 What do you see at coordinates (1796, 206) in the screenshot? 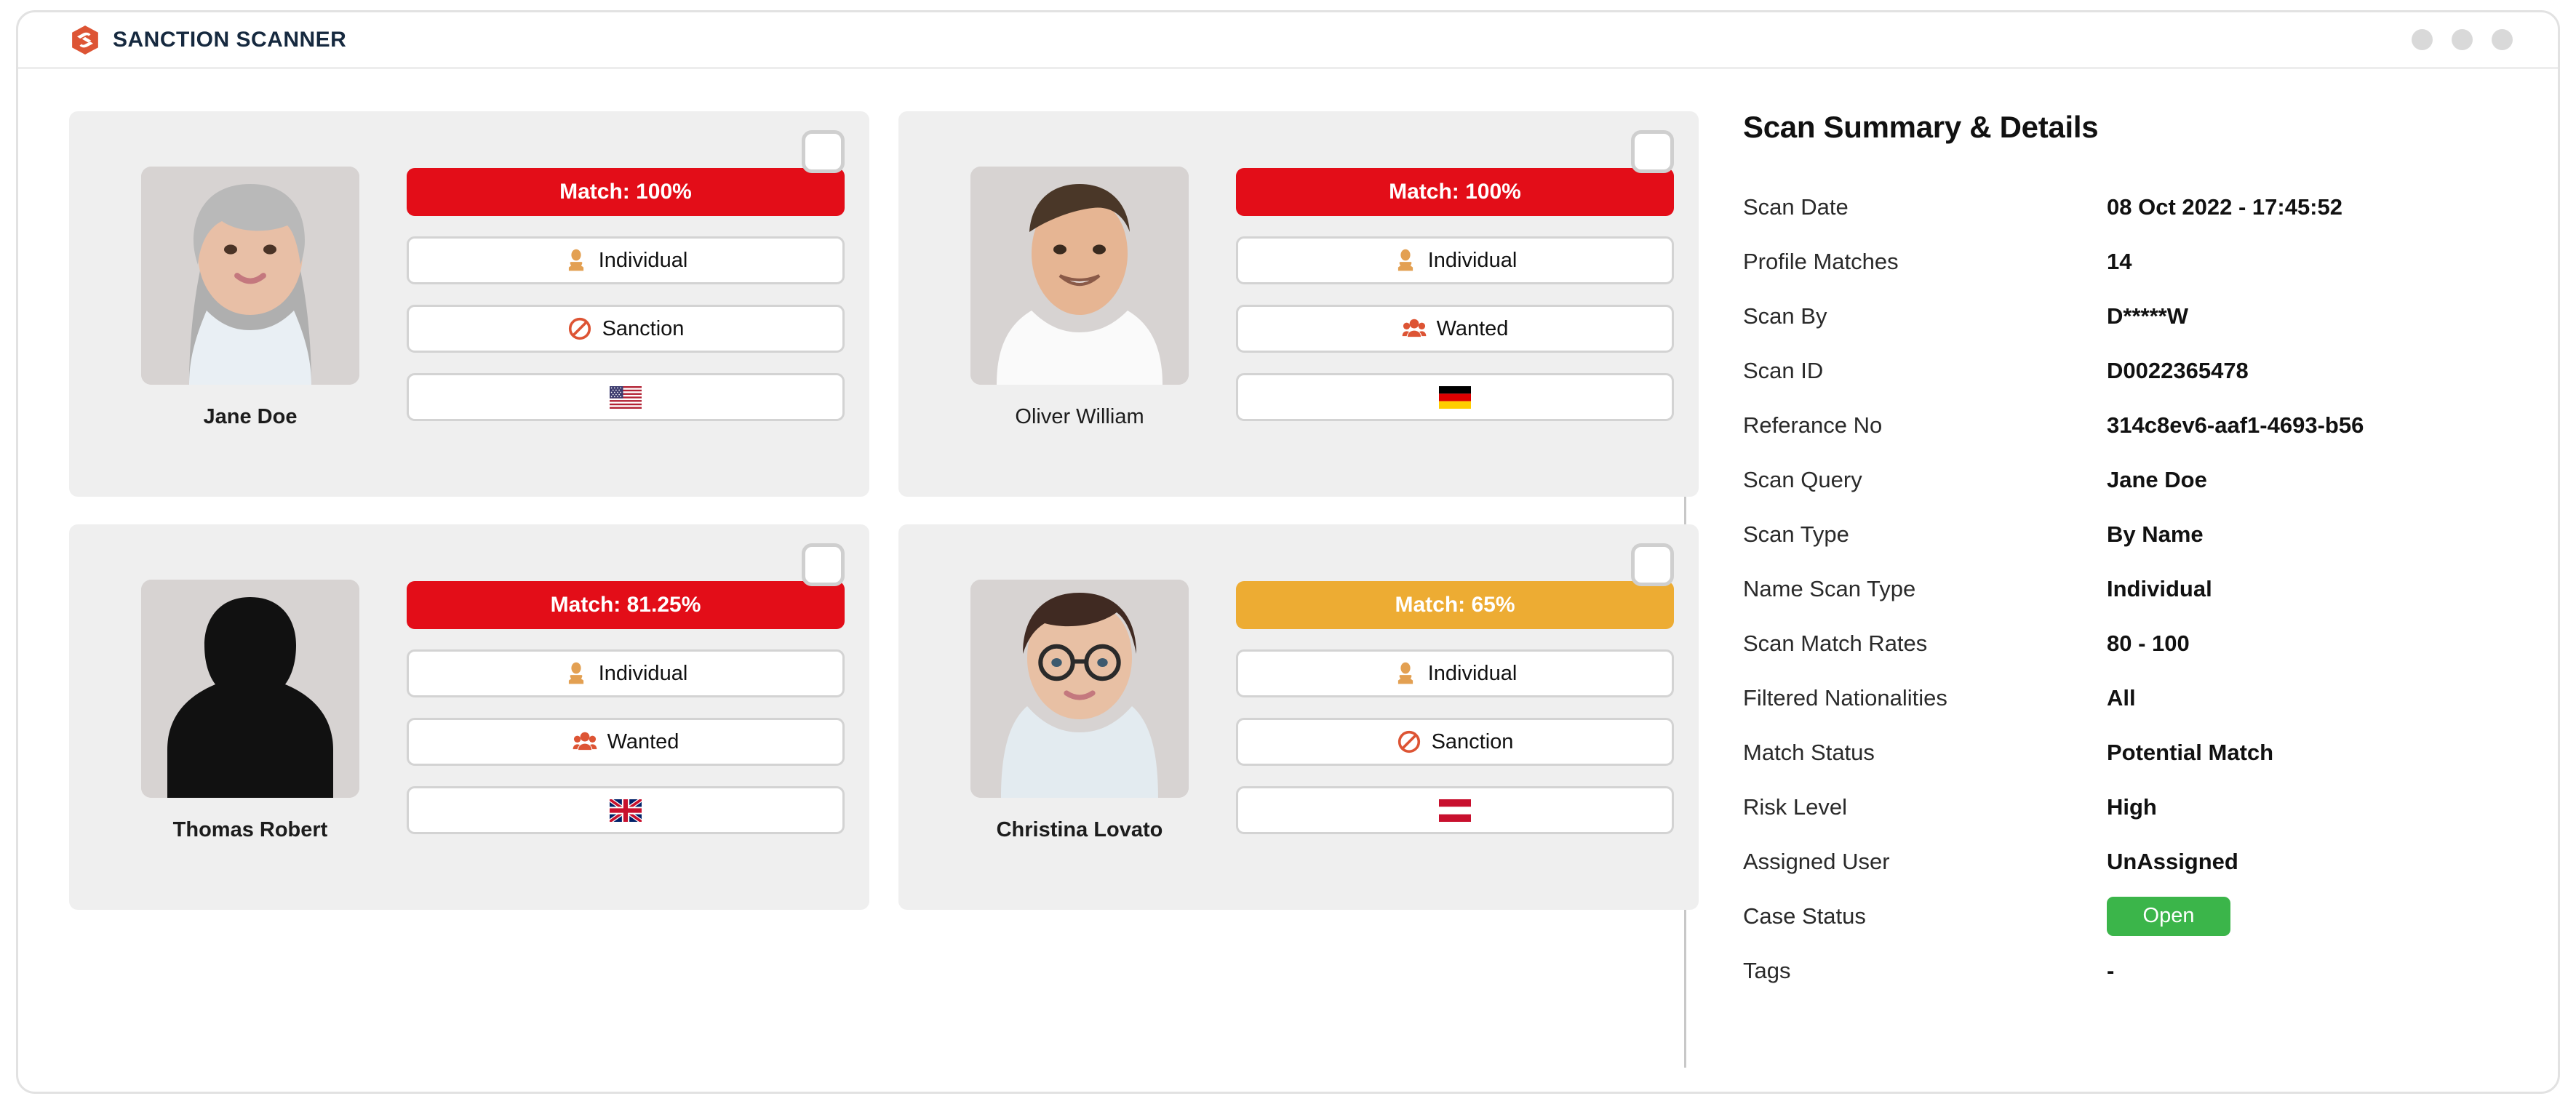
I see `detail-label: Scan Date` at bounding box center [1796, 206].